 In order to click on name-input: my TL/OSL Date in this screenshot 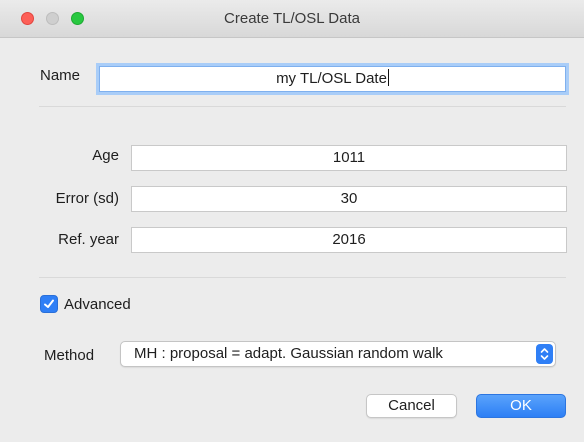, I will do `click(332, 79)`.